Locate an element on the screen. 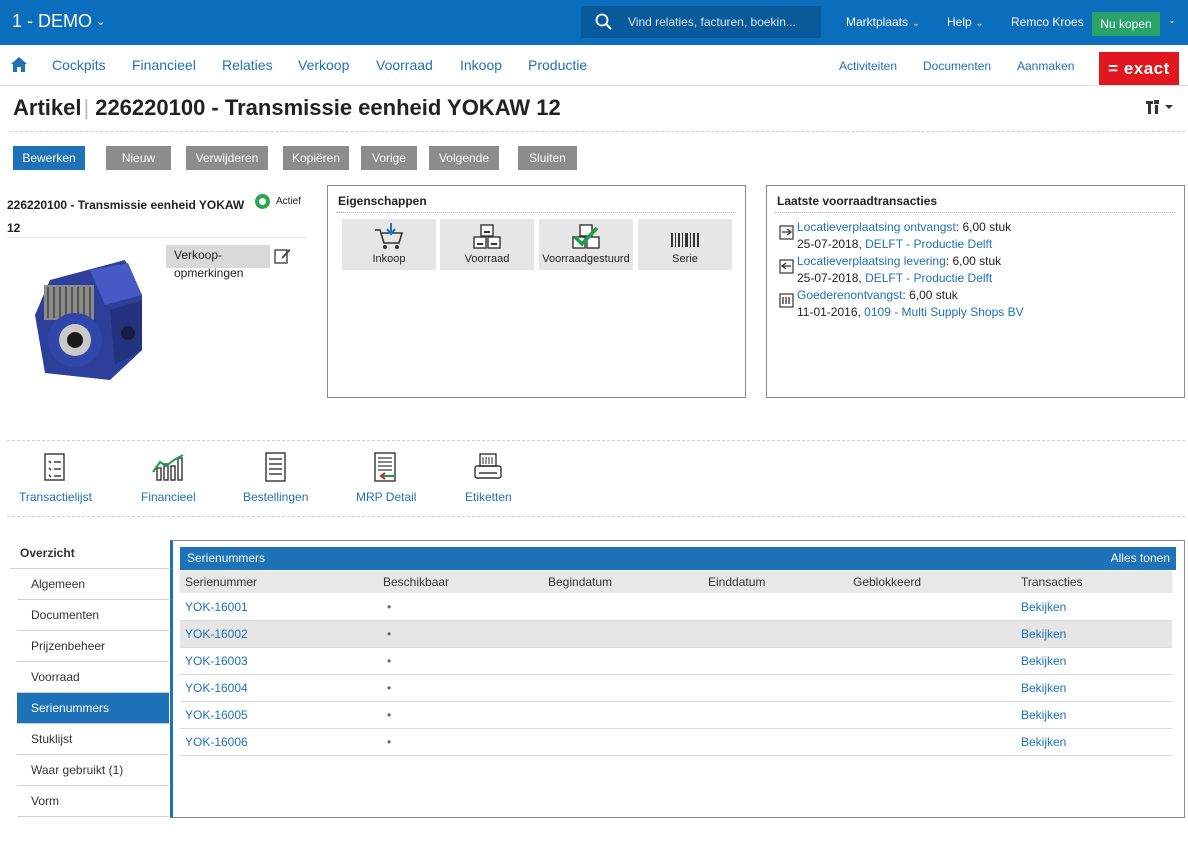 The width and height of the screenshot is (1188, 841). nav-inkoop: Inkoop is located at coordinates (481, 65).